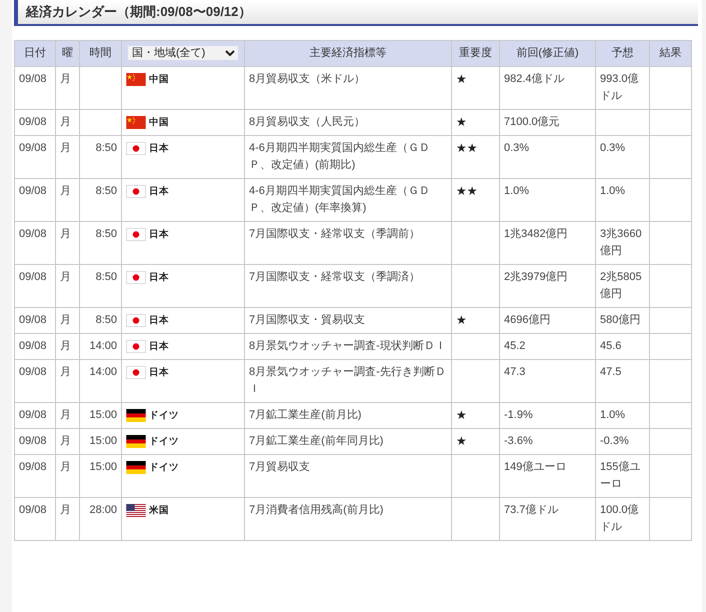  What do you see at coordinates (101, 347) in the screenshot?
I see `table-cell: 14:00` at bounding box center [101, 347].